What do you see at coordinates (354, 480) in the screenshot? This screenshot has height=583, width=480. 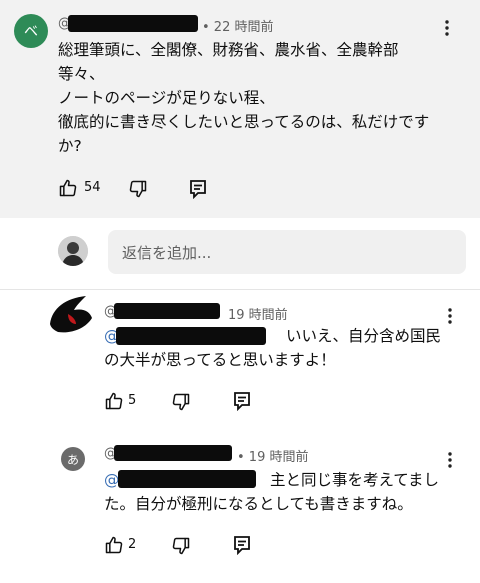 I see `reply-text-line: 主と同じ事を考えてまし` at bounding box center [354, 480].